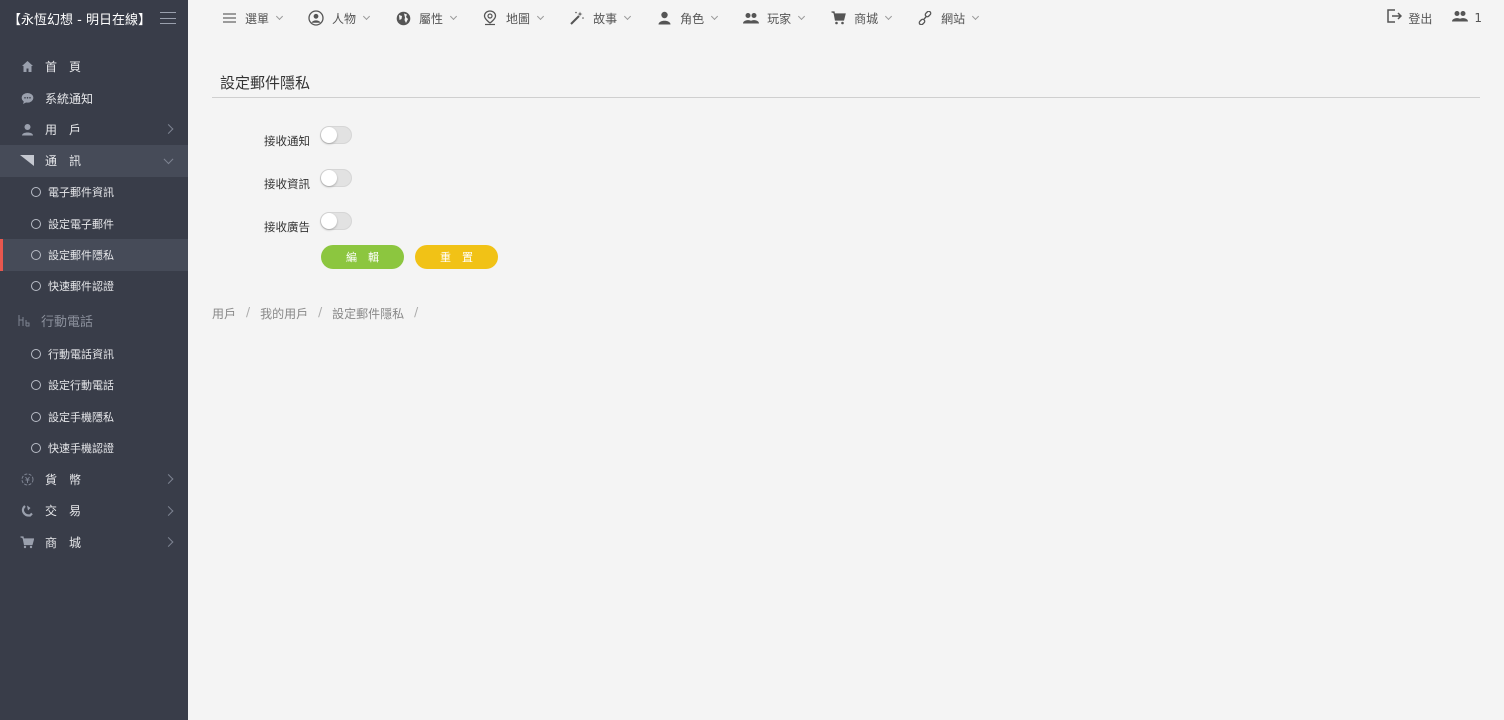  What do you see at coordinates (69, 98) in the screenshot?
I see `sidebar-item-label: 系統通知` at bounding box center [69, 98].